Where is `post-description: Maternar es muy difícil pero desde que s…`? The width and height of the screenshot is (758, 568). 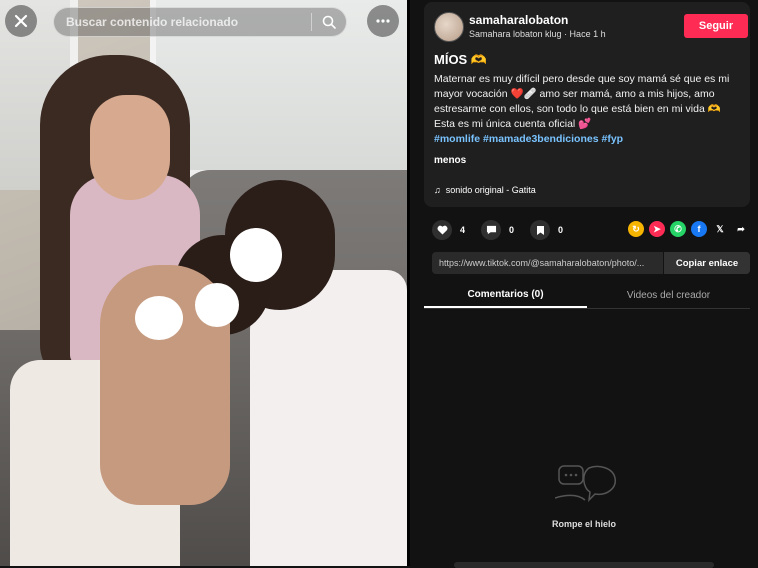 post-description: Maternar es muy difícil pero desde que s… is located at coordinates (589, 109).